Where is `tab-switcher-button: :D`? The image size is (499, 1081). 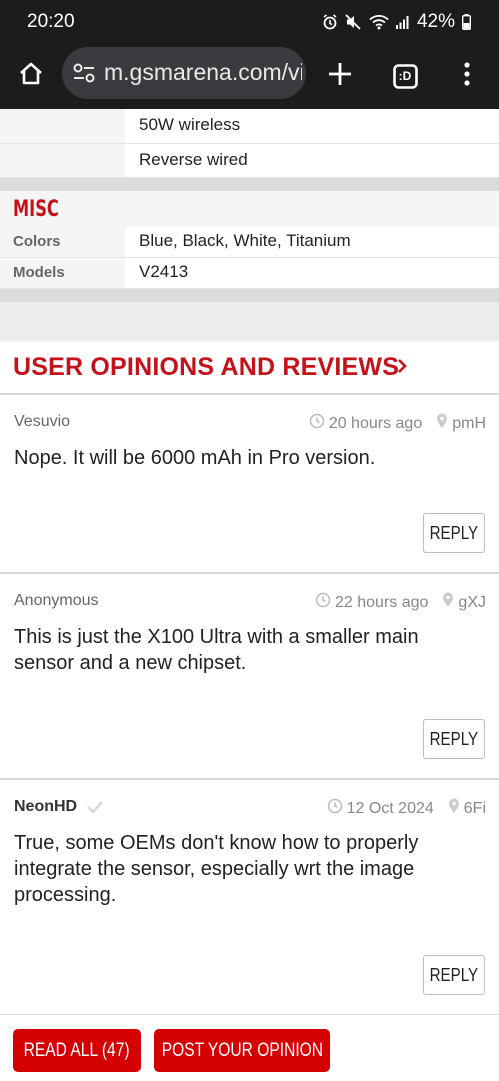
tab-switcher-button: :D is located at coordinates (405, 76).